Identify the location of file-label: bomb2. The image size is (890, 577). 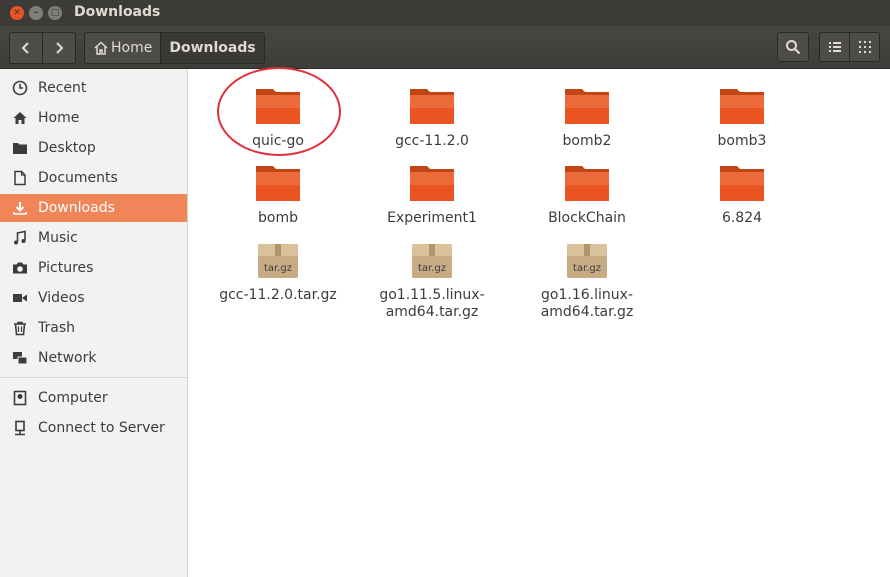
(587, 141).